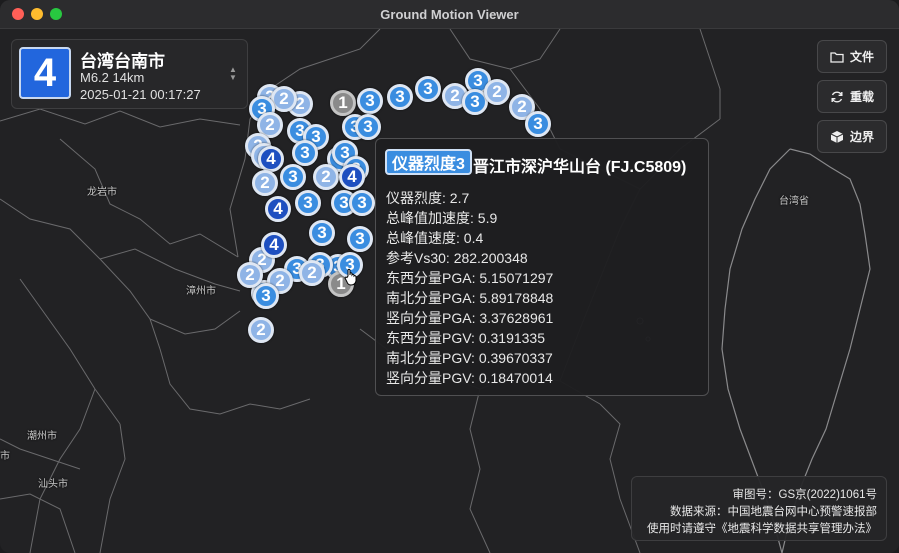 This screenshot has height=553, width=899. What do you see at coordinates (343, 103) in the screenshot?
I see `station-marker: 1` at bounding box center [343, 103].